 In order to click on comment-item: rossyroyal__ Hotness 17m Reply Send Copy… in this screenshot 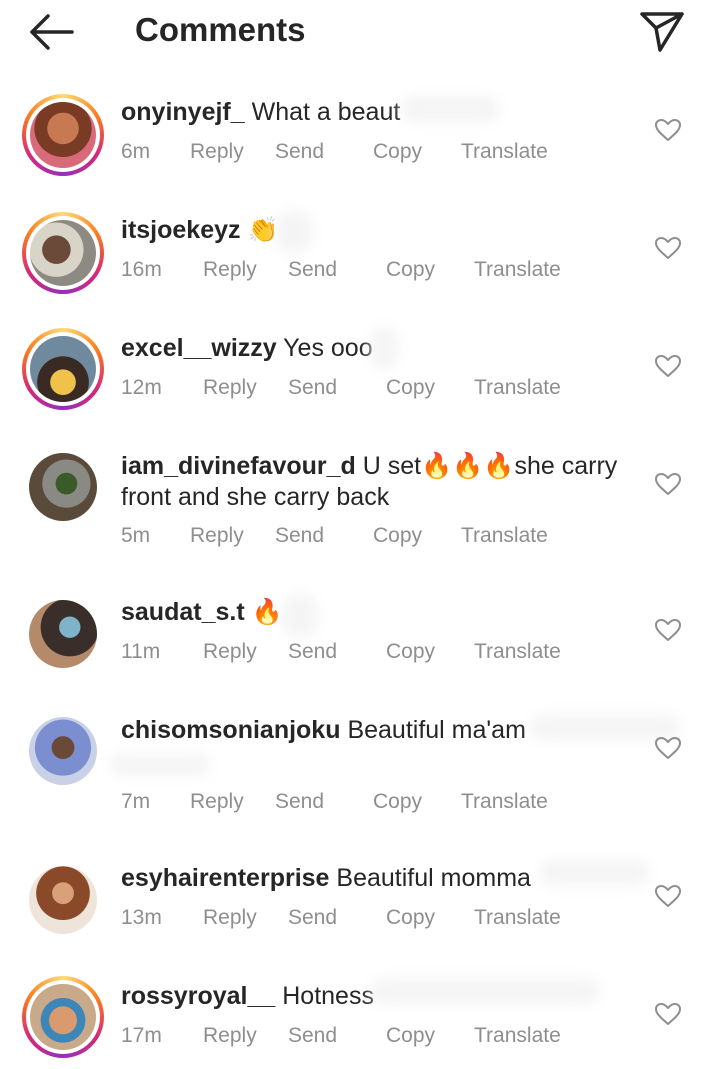, I will do `click(360, 1021)`.